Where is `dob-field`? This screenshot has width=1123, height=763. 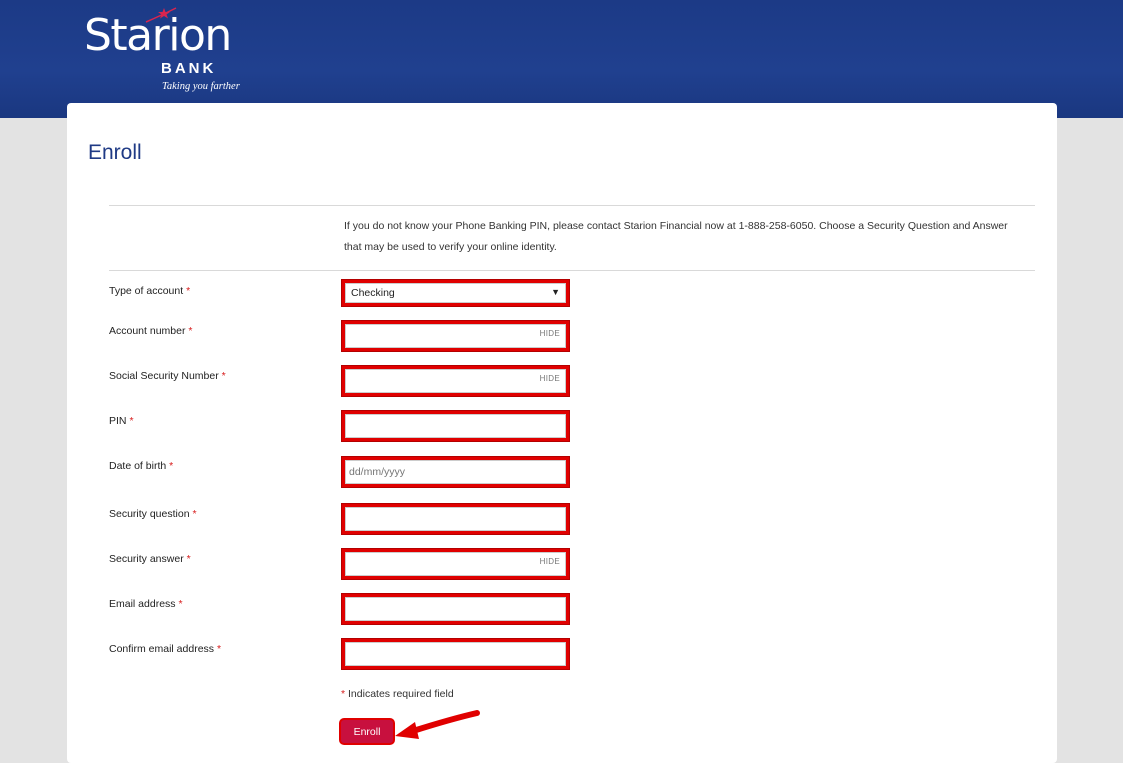 dob-field is located at coordinates (455, 472).